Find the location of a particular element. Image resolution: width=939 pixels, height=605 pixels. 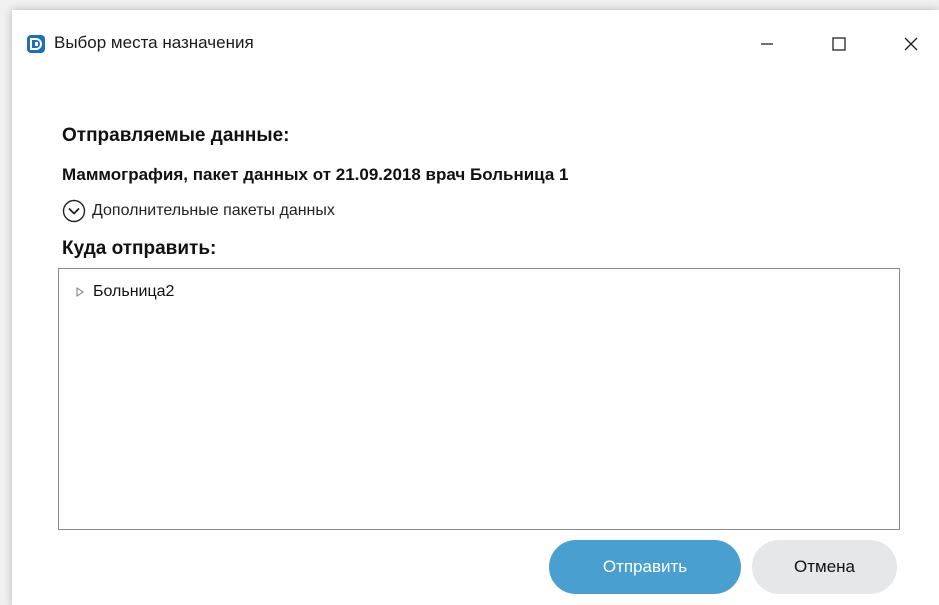

cancel-button: Отмена is located at coordinates (824, 567).